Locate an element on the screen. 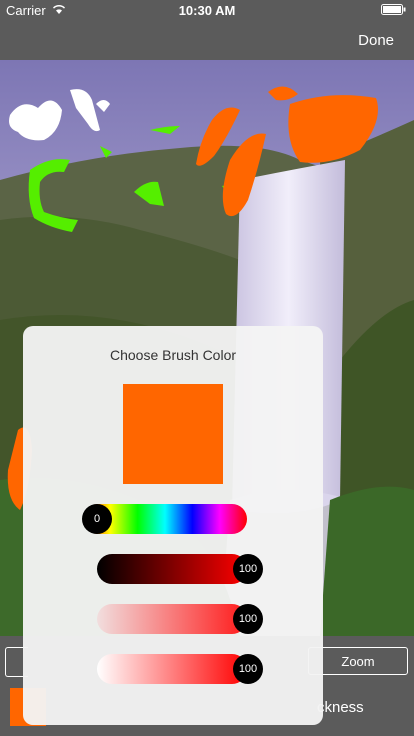 The image size is (414, 736). navigation-bar: Done is located at coordinates (207, 41).